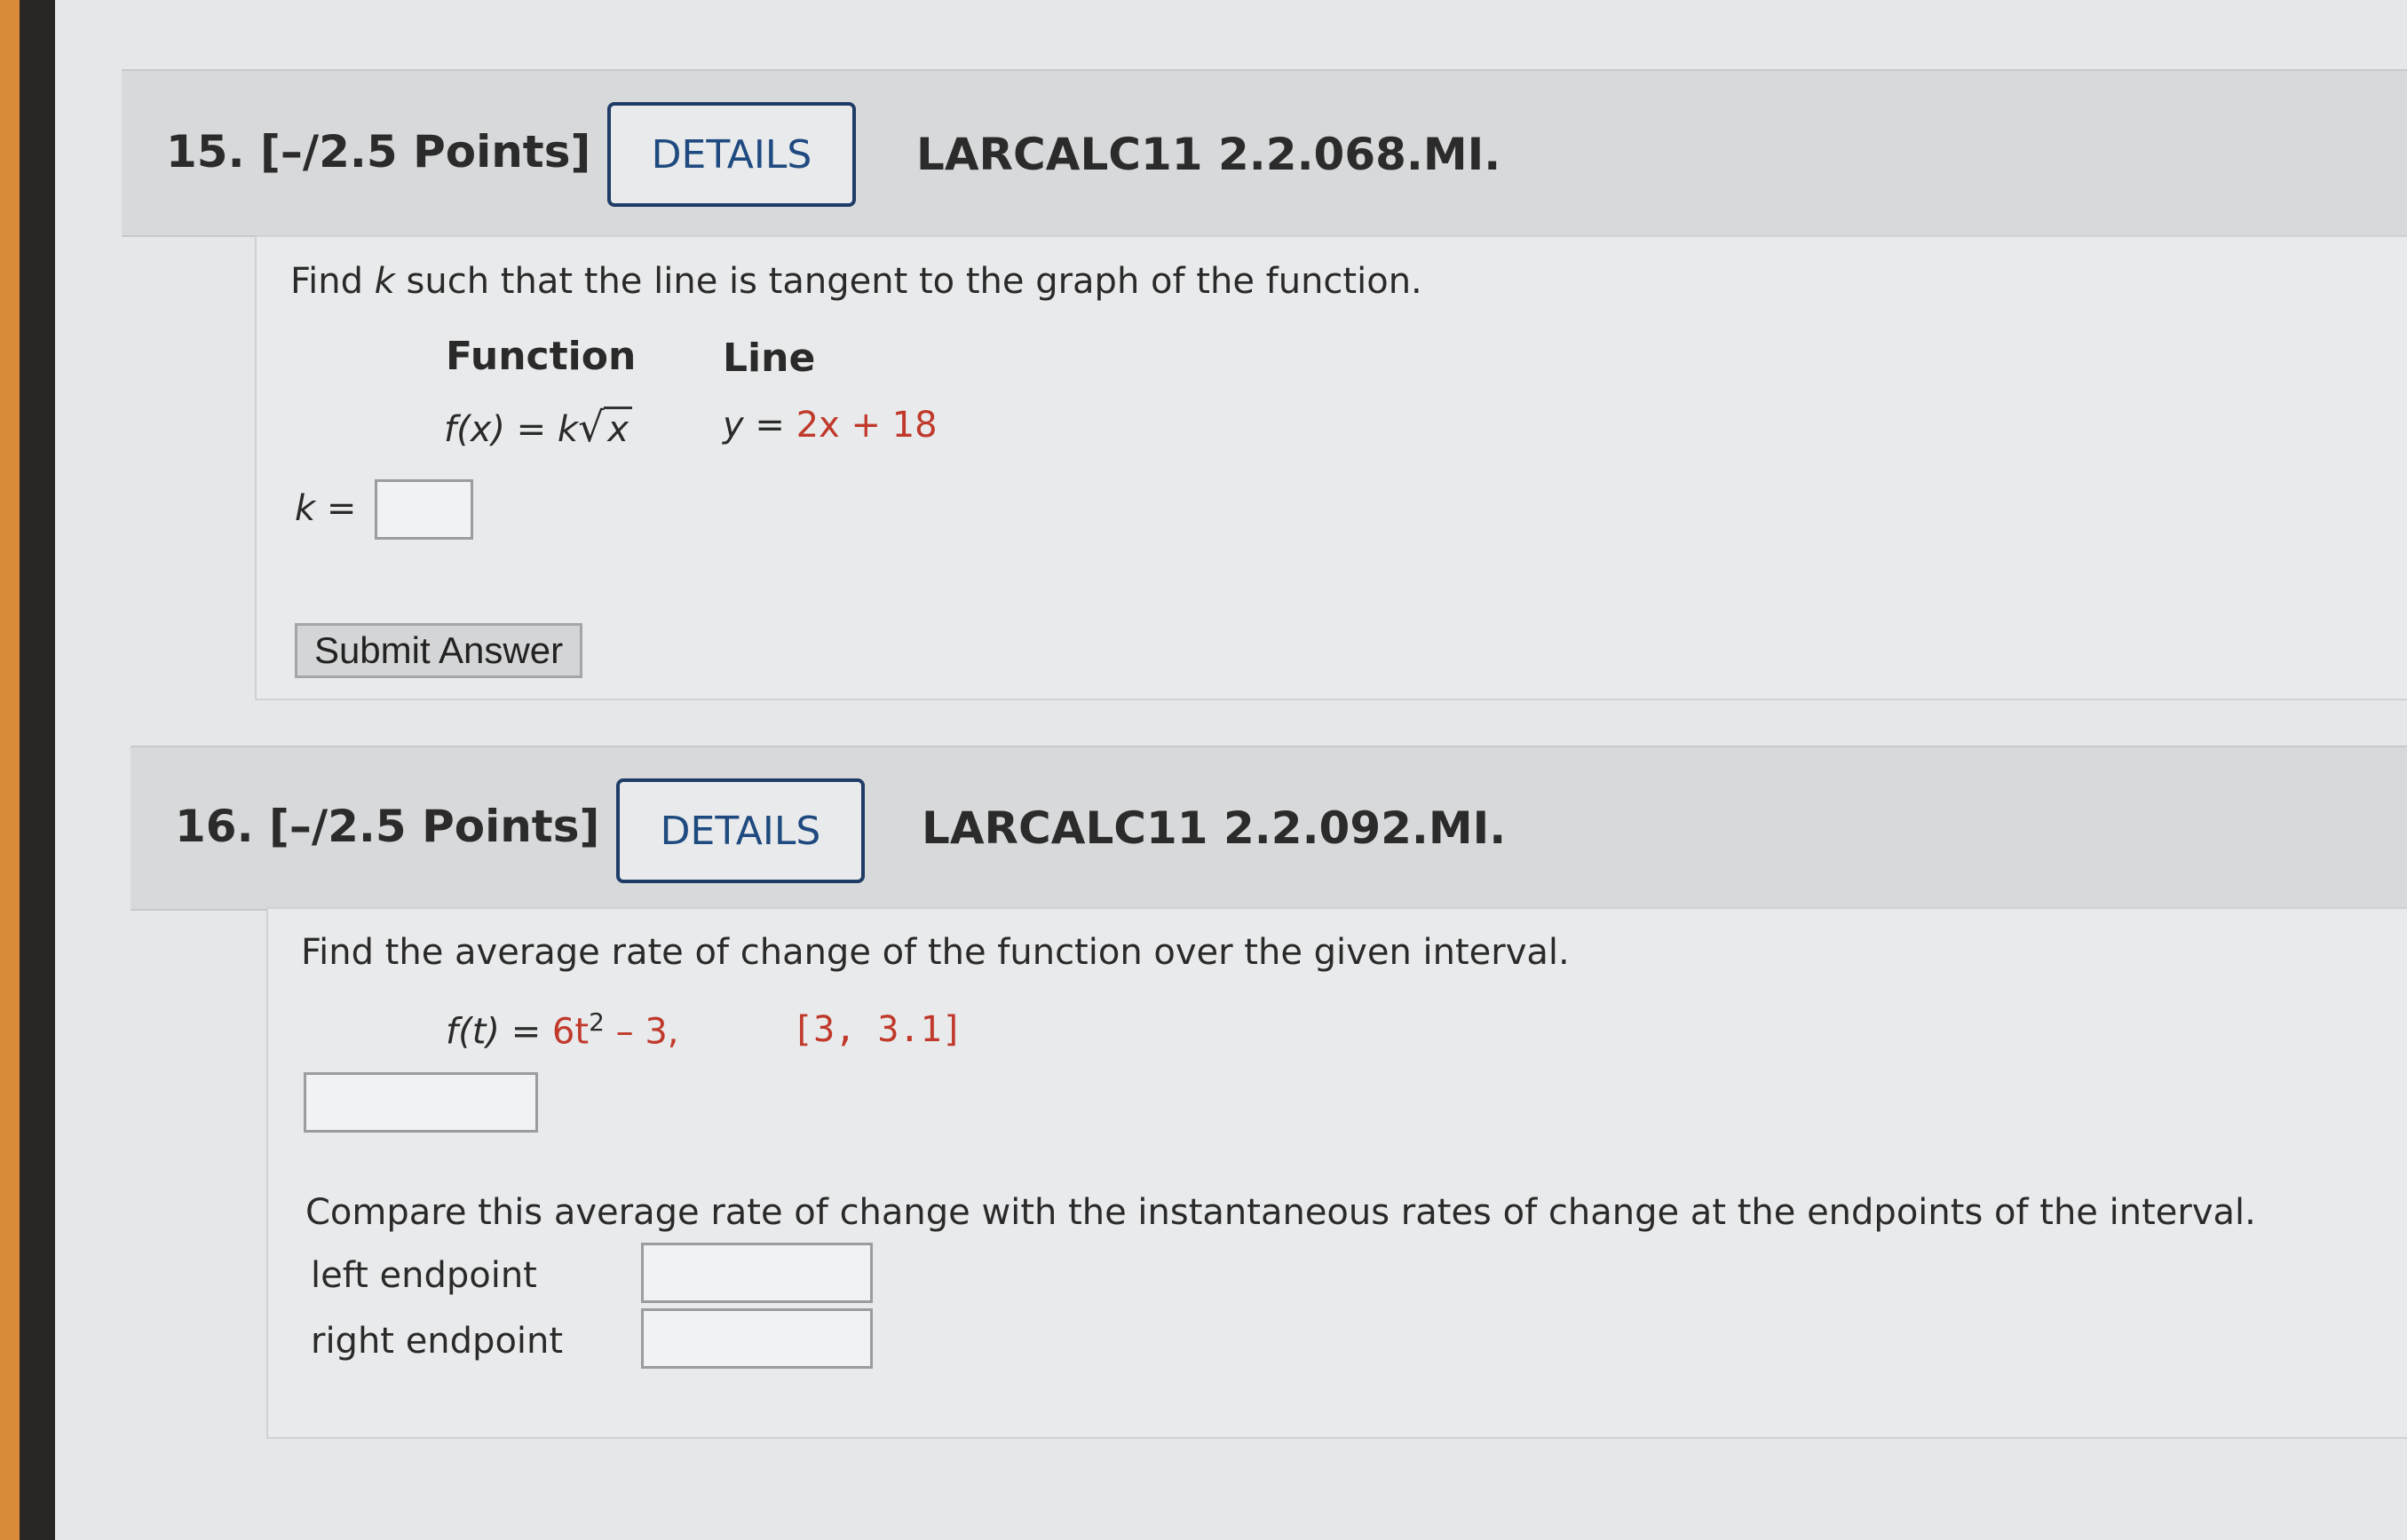 This screenshot has height=1540, width=2407. I want to click on line-rhs: 2x + 18, so click(867, 425).